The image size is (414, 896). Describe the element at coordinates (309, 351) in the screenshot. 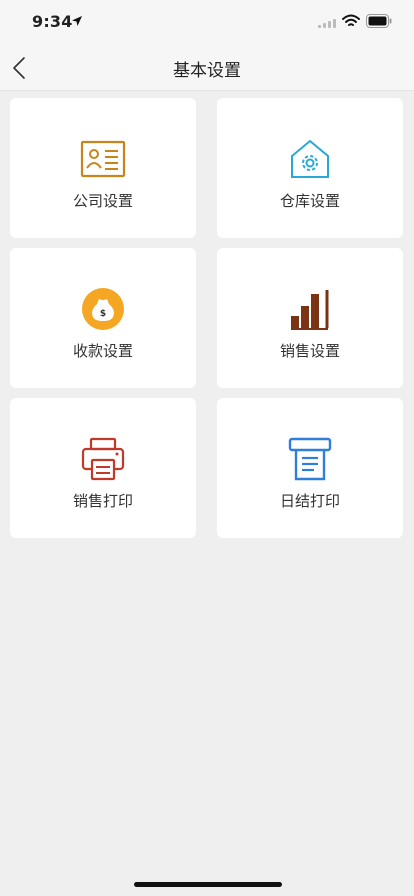

I see `card-label: 销售设置` at that location.